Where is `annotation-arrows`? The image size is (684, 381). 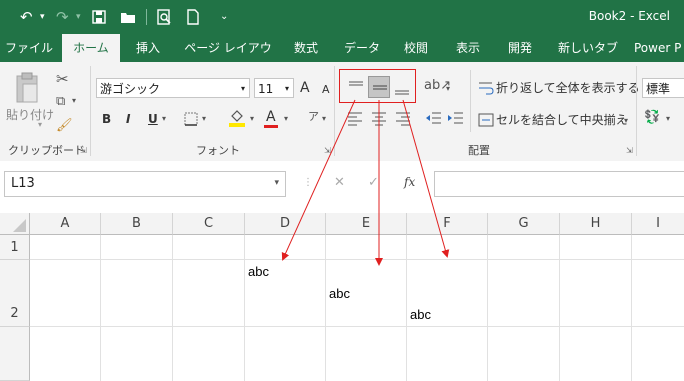 annotation-arrows is located at coordinates (365, 182).